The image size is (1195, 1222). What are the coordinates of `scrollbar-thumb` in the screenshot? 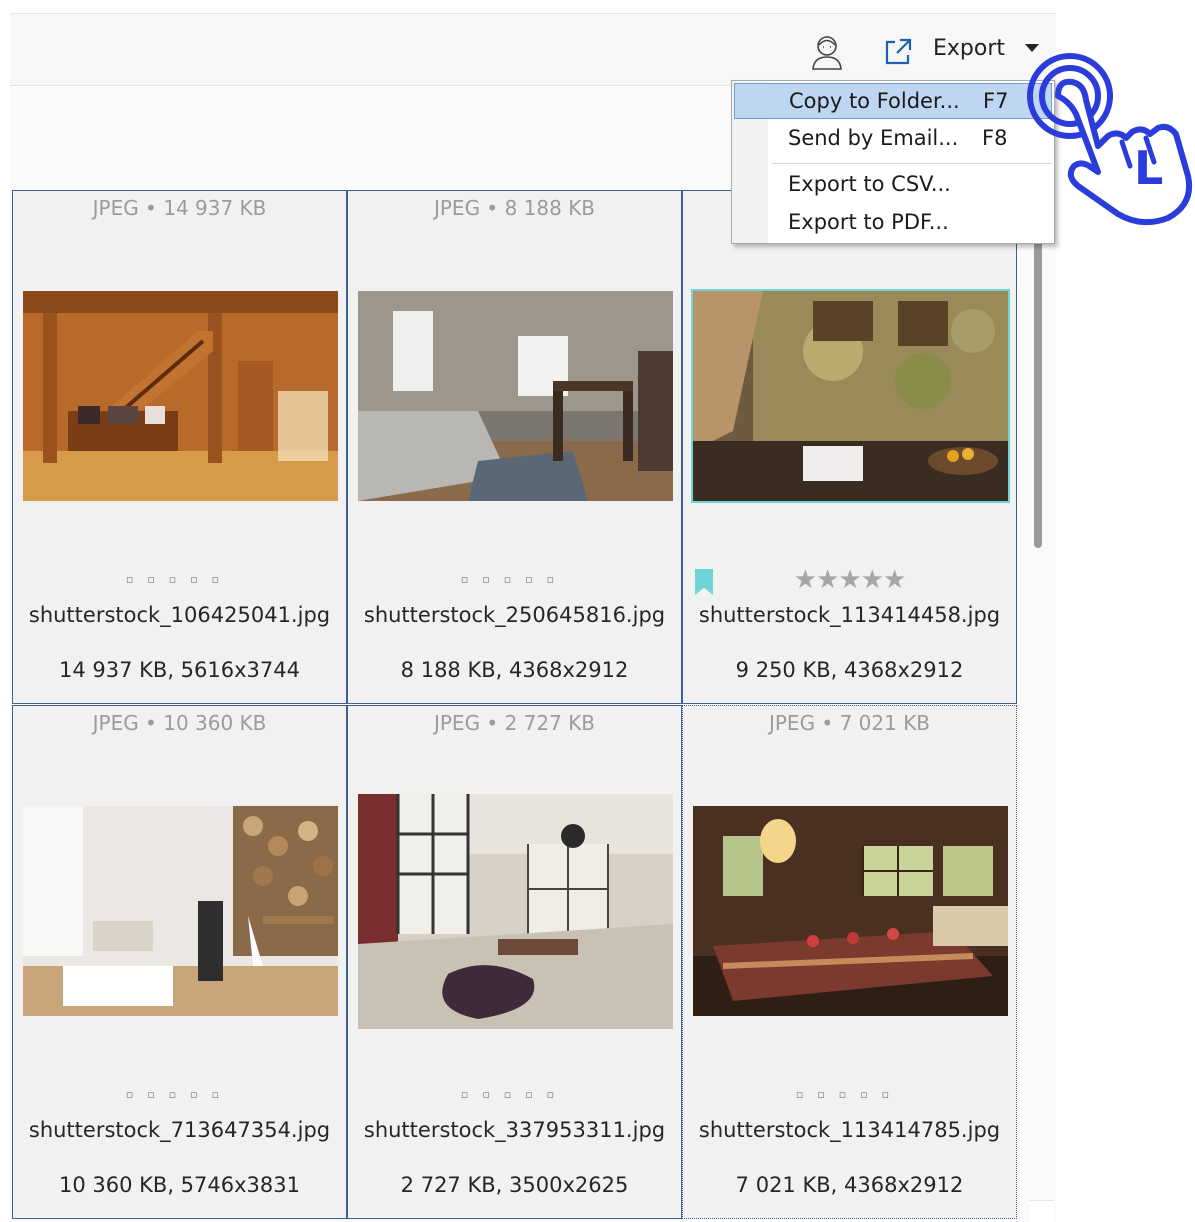 It's located at (1038, 390).